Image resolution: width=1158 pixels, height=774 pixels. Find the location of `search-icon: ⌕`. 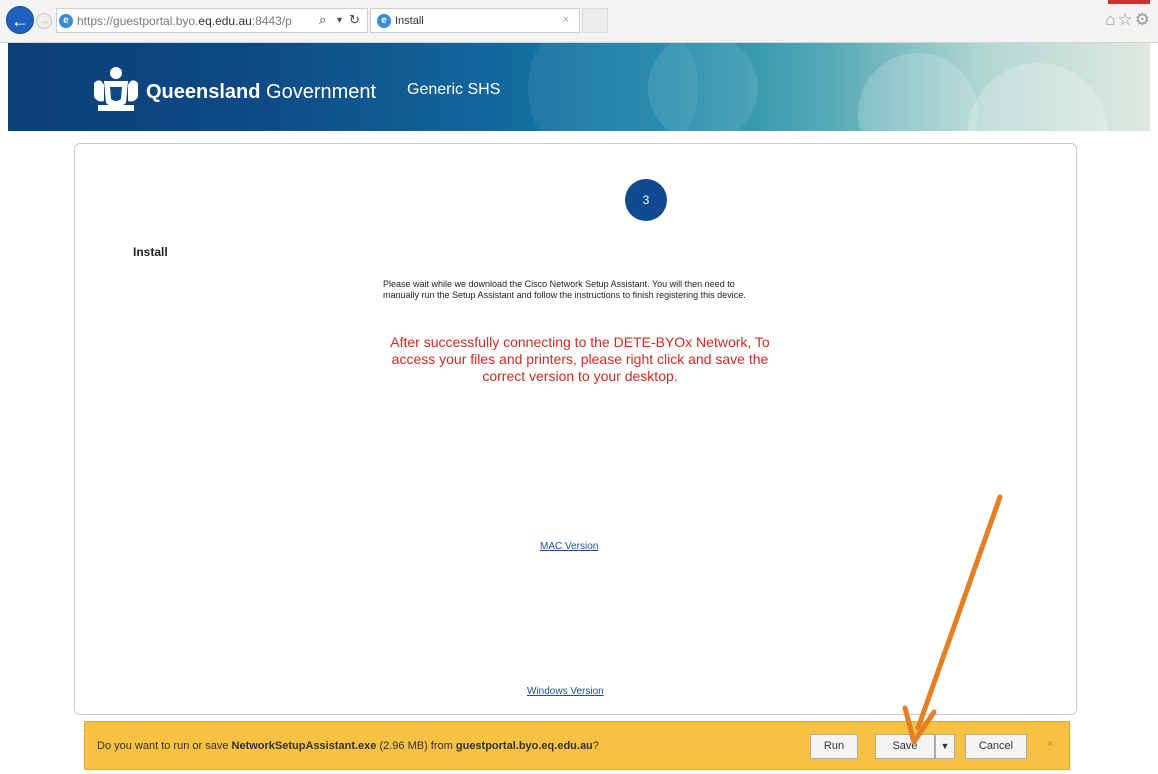

search-icon: ⌕ is located at coordinates (322, 20).